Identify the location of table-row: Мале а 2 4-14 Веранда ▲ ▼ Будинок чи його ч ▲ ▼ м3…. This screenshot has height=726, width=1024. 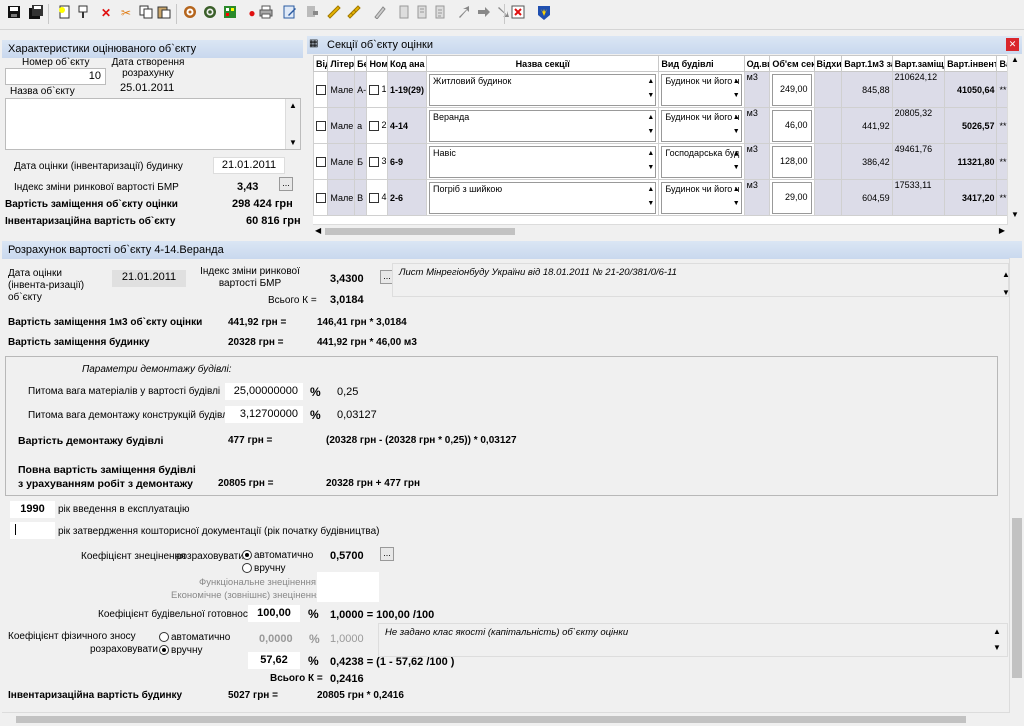
(660, 125).